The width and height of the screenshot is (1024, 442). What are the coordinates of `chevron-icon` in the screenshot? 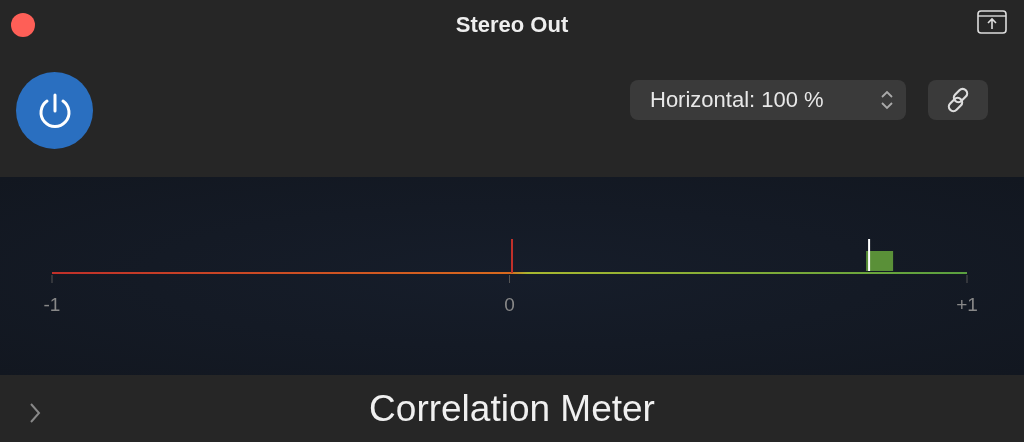 It's located at (35, 413).